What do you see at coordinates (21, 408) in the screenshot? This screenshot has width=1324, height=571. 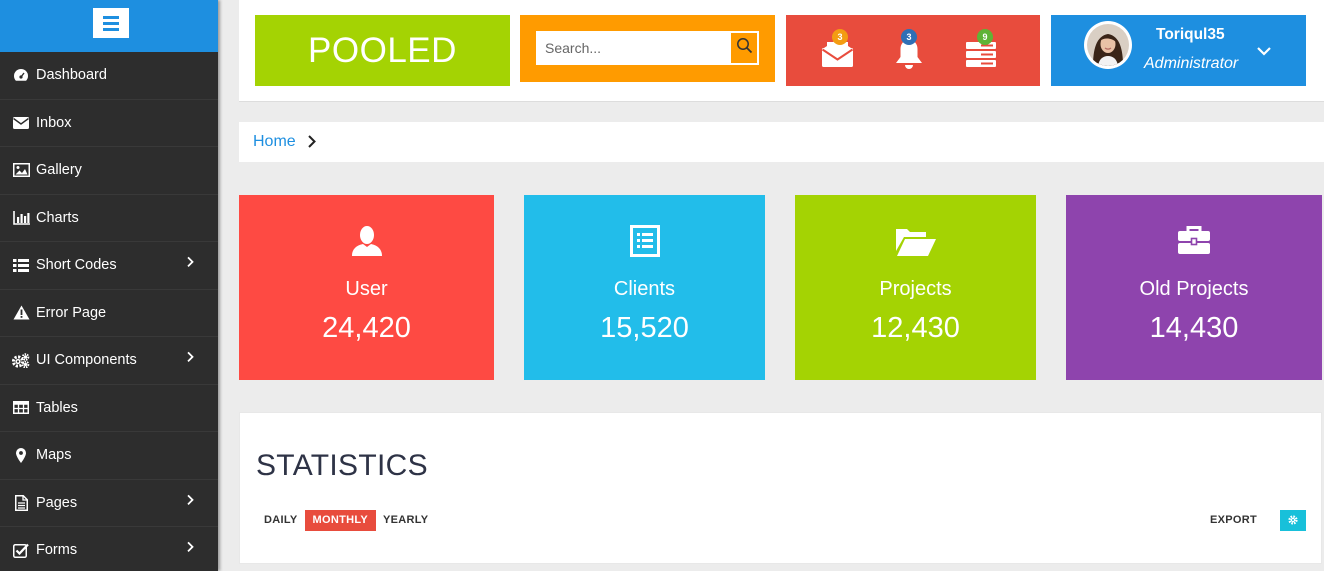 I see `table-icon` at bounding box center [21, 408].